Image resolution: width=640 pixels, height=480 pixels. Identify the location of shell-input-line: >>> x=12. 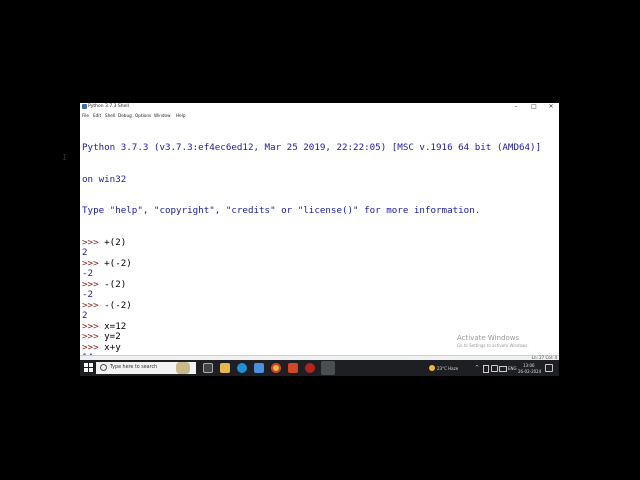
(319, 326).